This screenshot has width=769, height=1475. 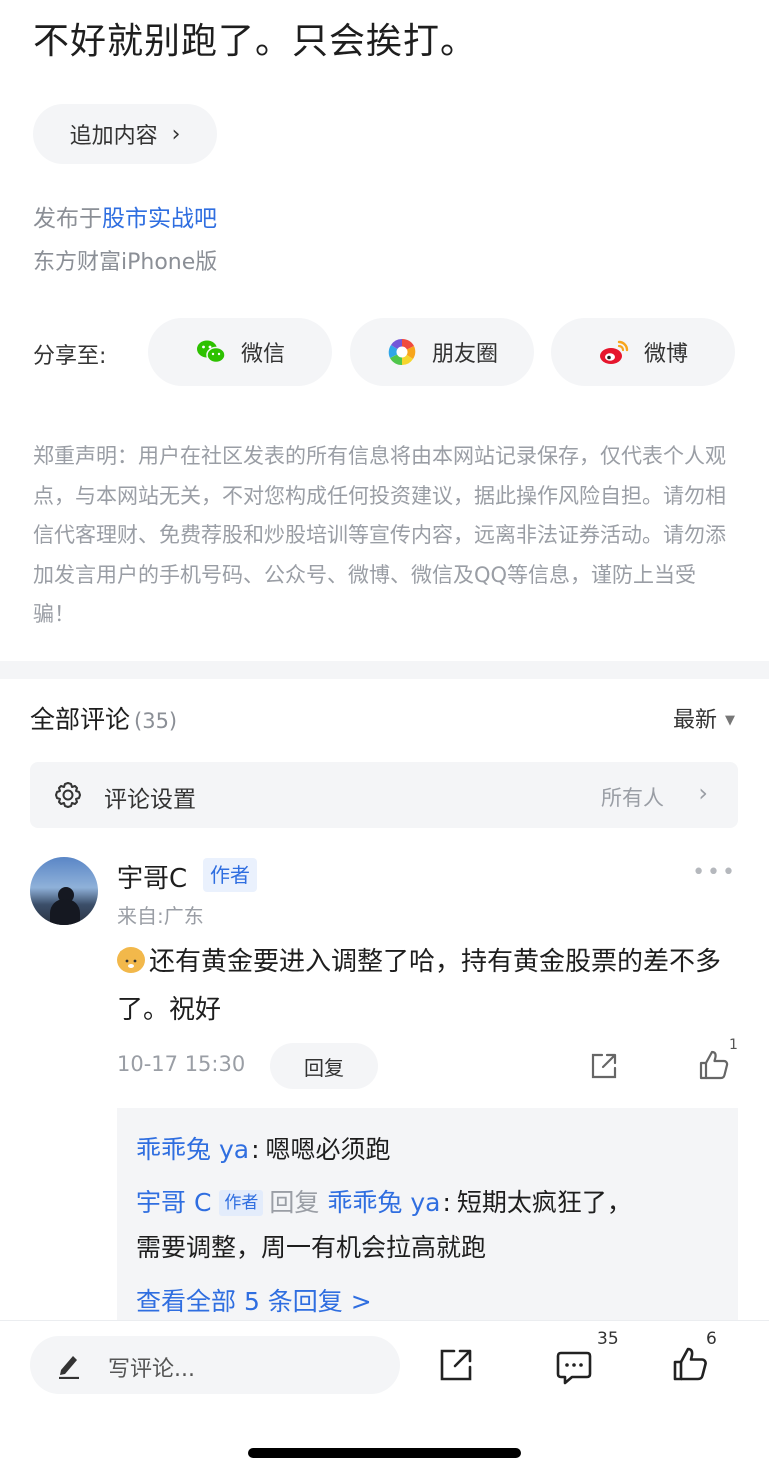 What do you see at coordinates (294, 1202) in the screenshot?
I see `reply-verb: 回复` at bounding box center [294, 1202].